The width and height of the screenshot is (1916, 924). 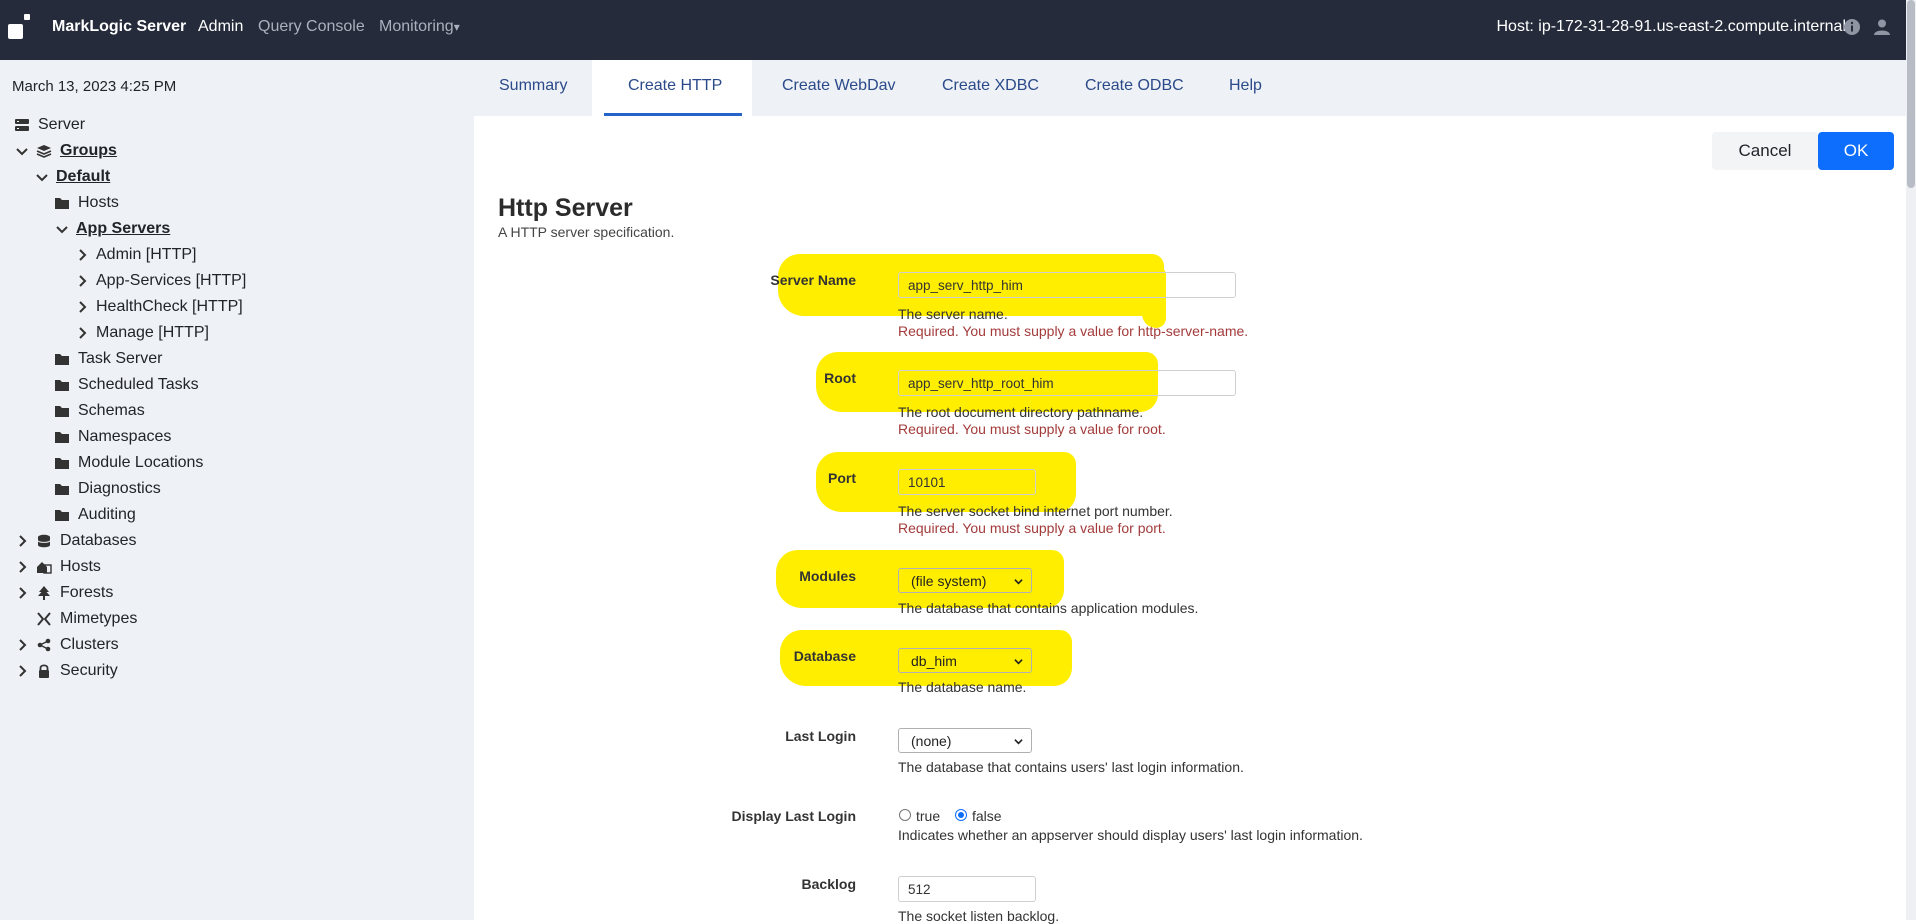 I want to click on tree-item-task-server: Task Server, so click(x=108, y=359).